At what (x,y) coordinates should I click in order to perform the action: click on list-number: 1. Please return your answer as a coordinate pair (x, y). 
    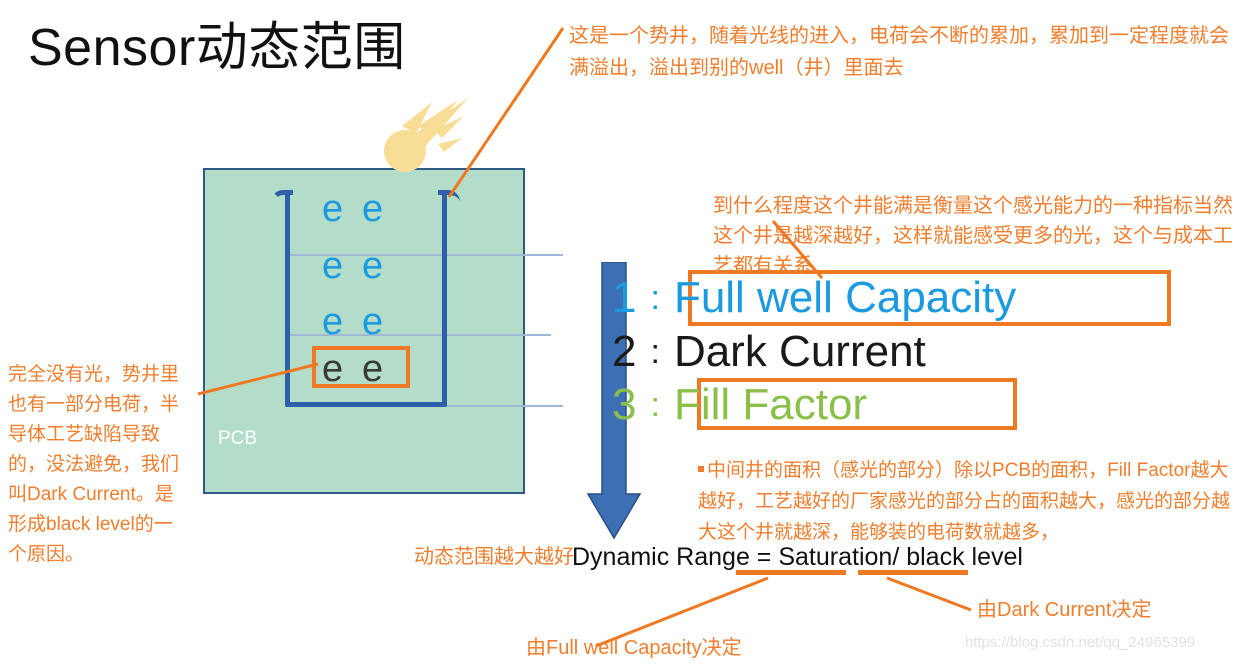
    Looking at the image, I should click on (624, 297).